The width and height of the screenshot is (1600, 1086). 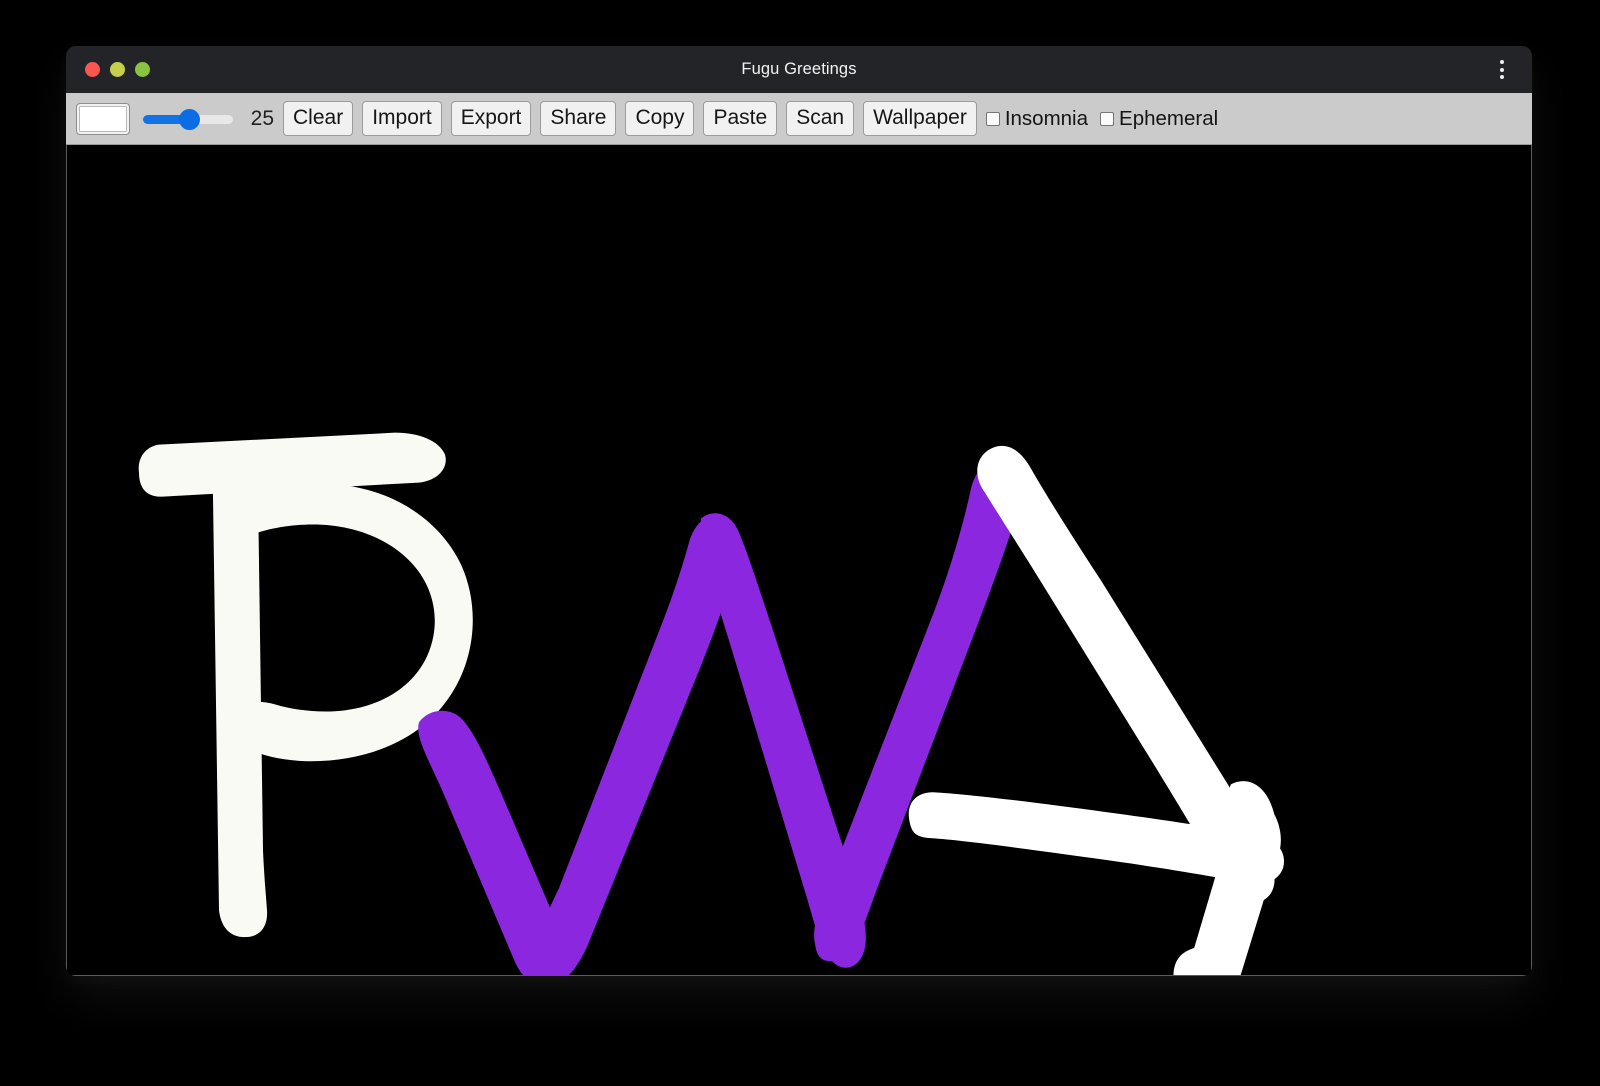 What do you see at coordinates (402, 118) in the screenshot?
I see `import-button: Import` at bounding box center [402, 118].